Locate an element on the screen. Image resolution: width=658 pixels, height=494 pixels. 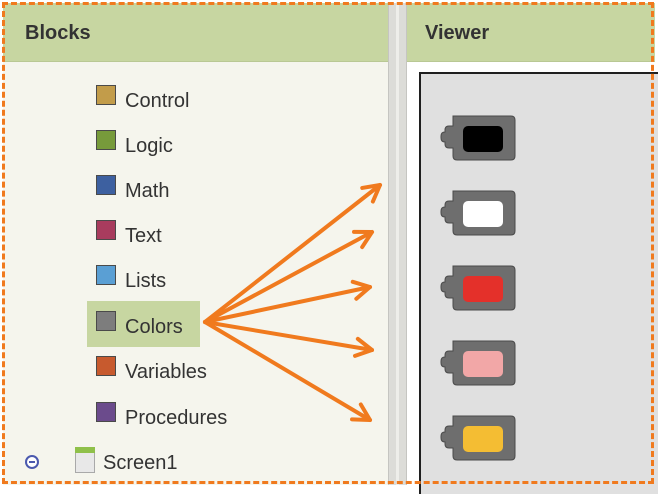
annotation-arrows is located at coordinates (292, 302).